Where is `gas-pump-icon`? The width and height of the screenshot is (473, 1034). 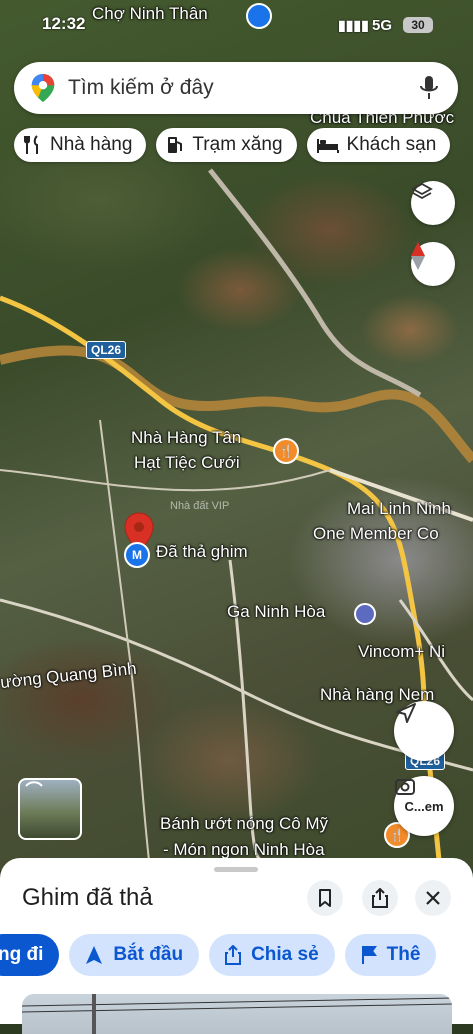
gas-pump-icon is located at coordinates (175, 145).